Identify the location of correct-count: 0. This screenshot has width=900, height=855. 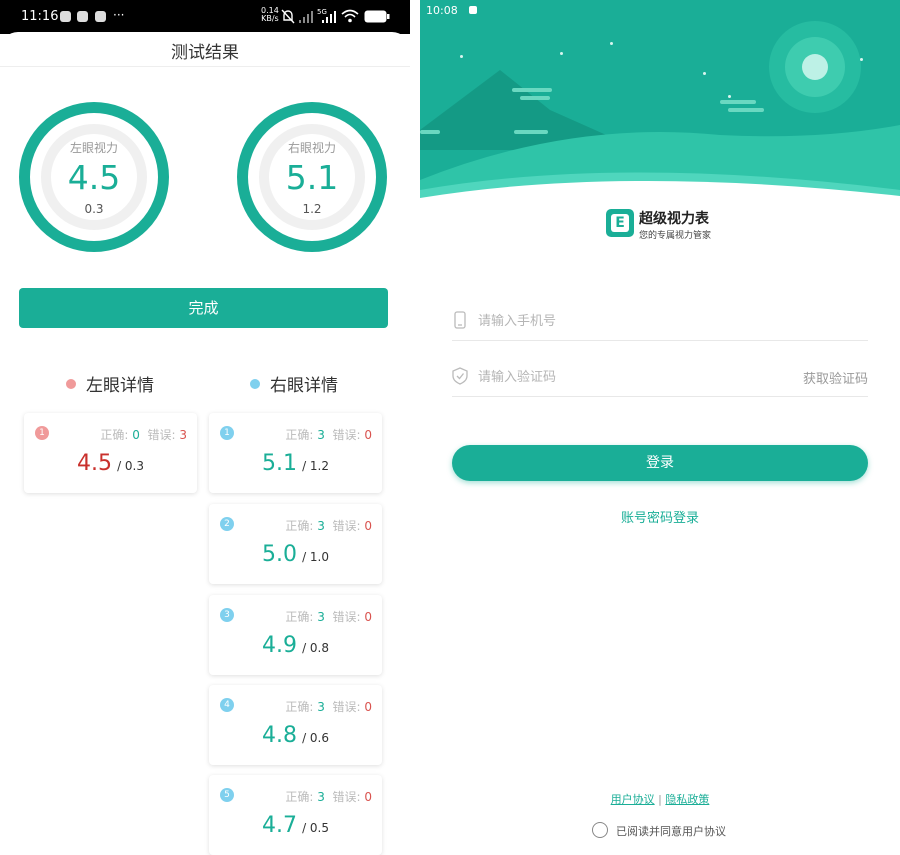
(136, 435).